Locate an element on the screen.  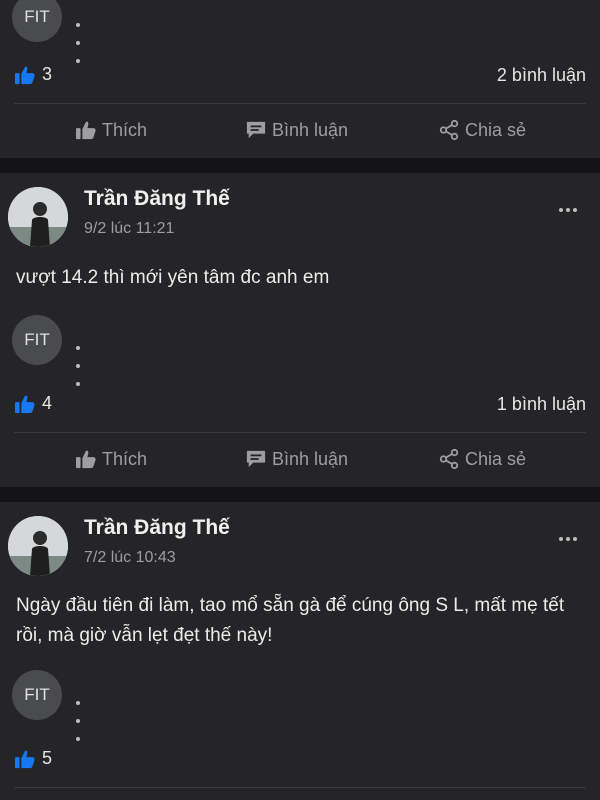
like-stat: 3 is located at coordinates (33, 74).